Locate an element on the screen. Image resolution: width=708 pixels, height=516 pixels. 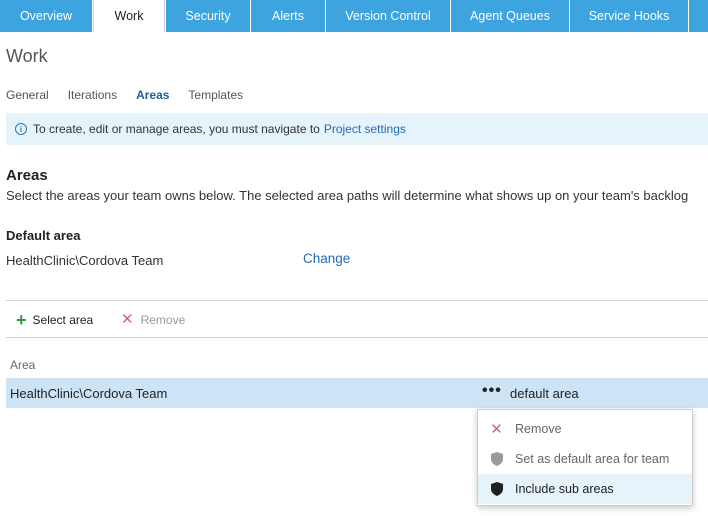
tab-alerts: Alerts is located at coordinates (288, 16).